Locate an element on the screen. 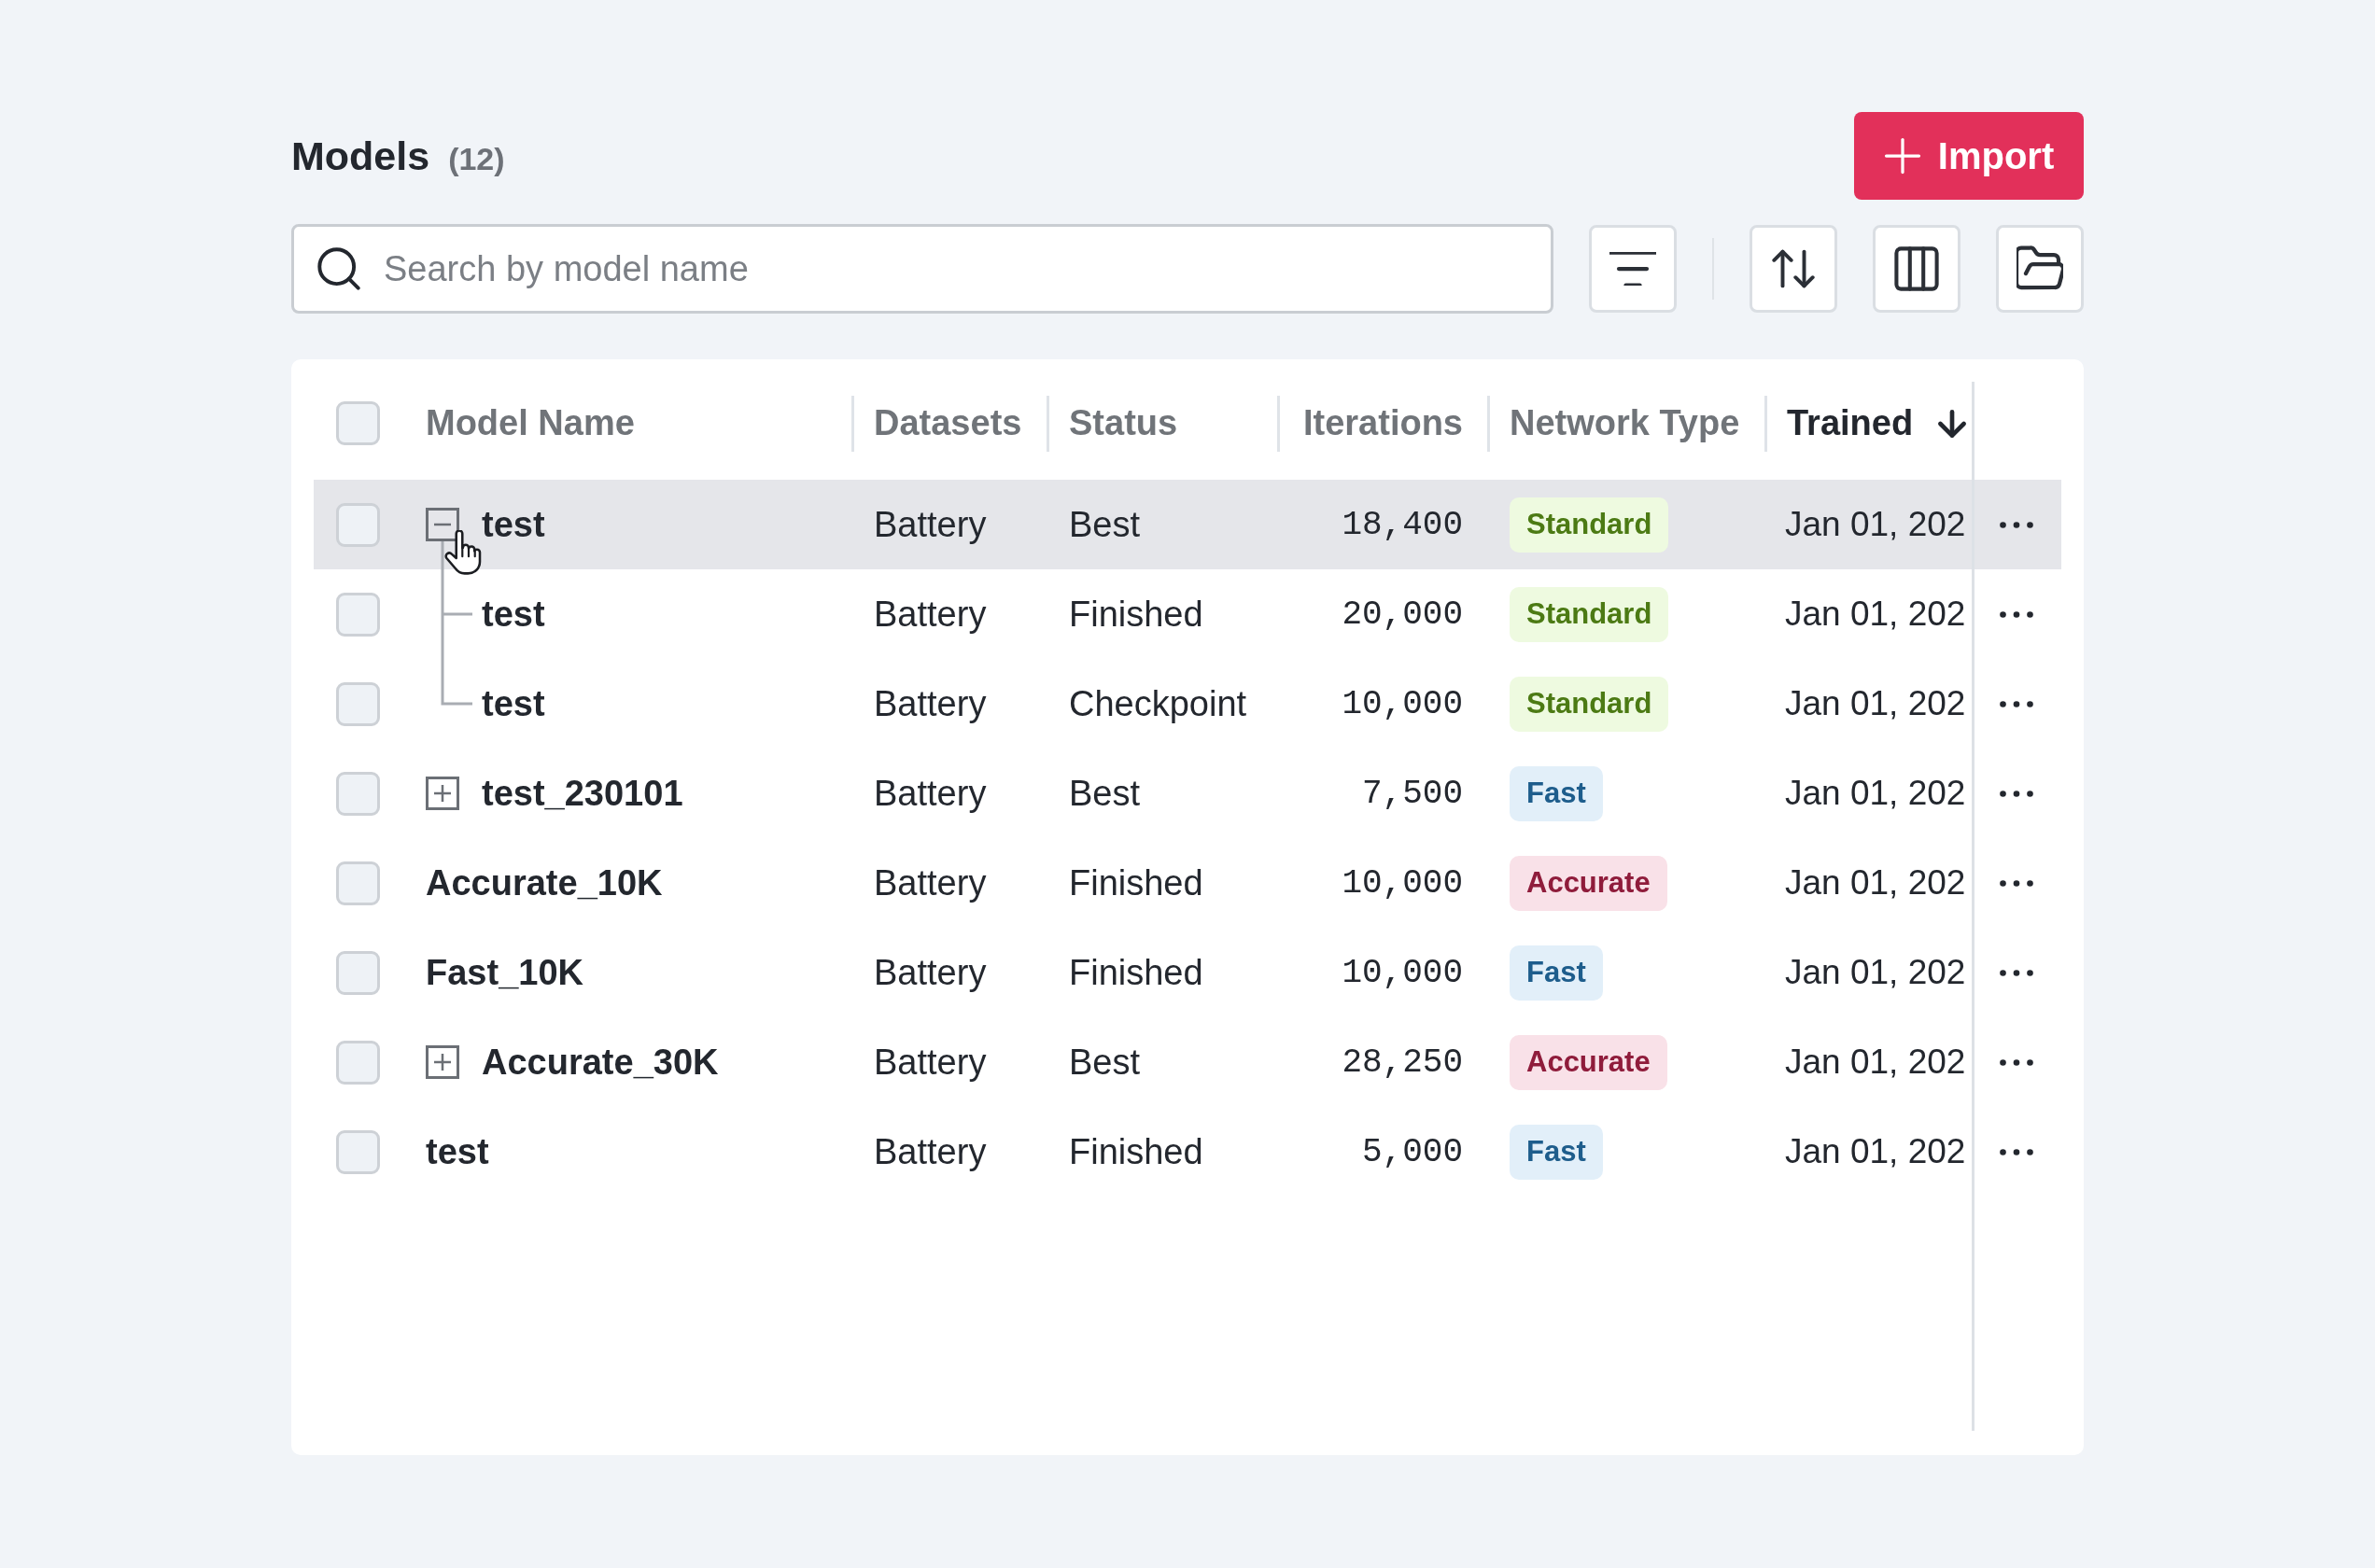  folder-button is located at coordinates (2040, 269).